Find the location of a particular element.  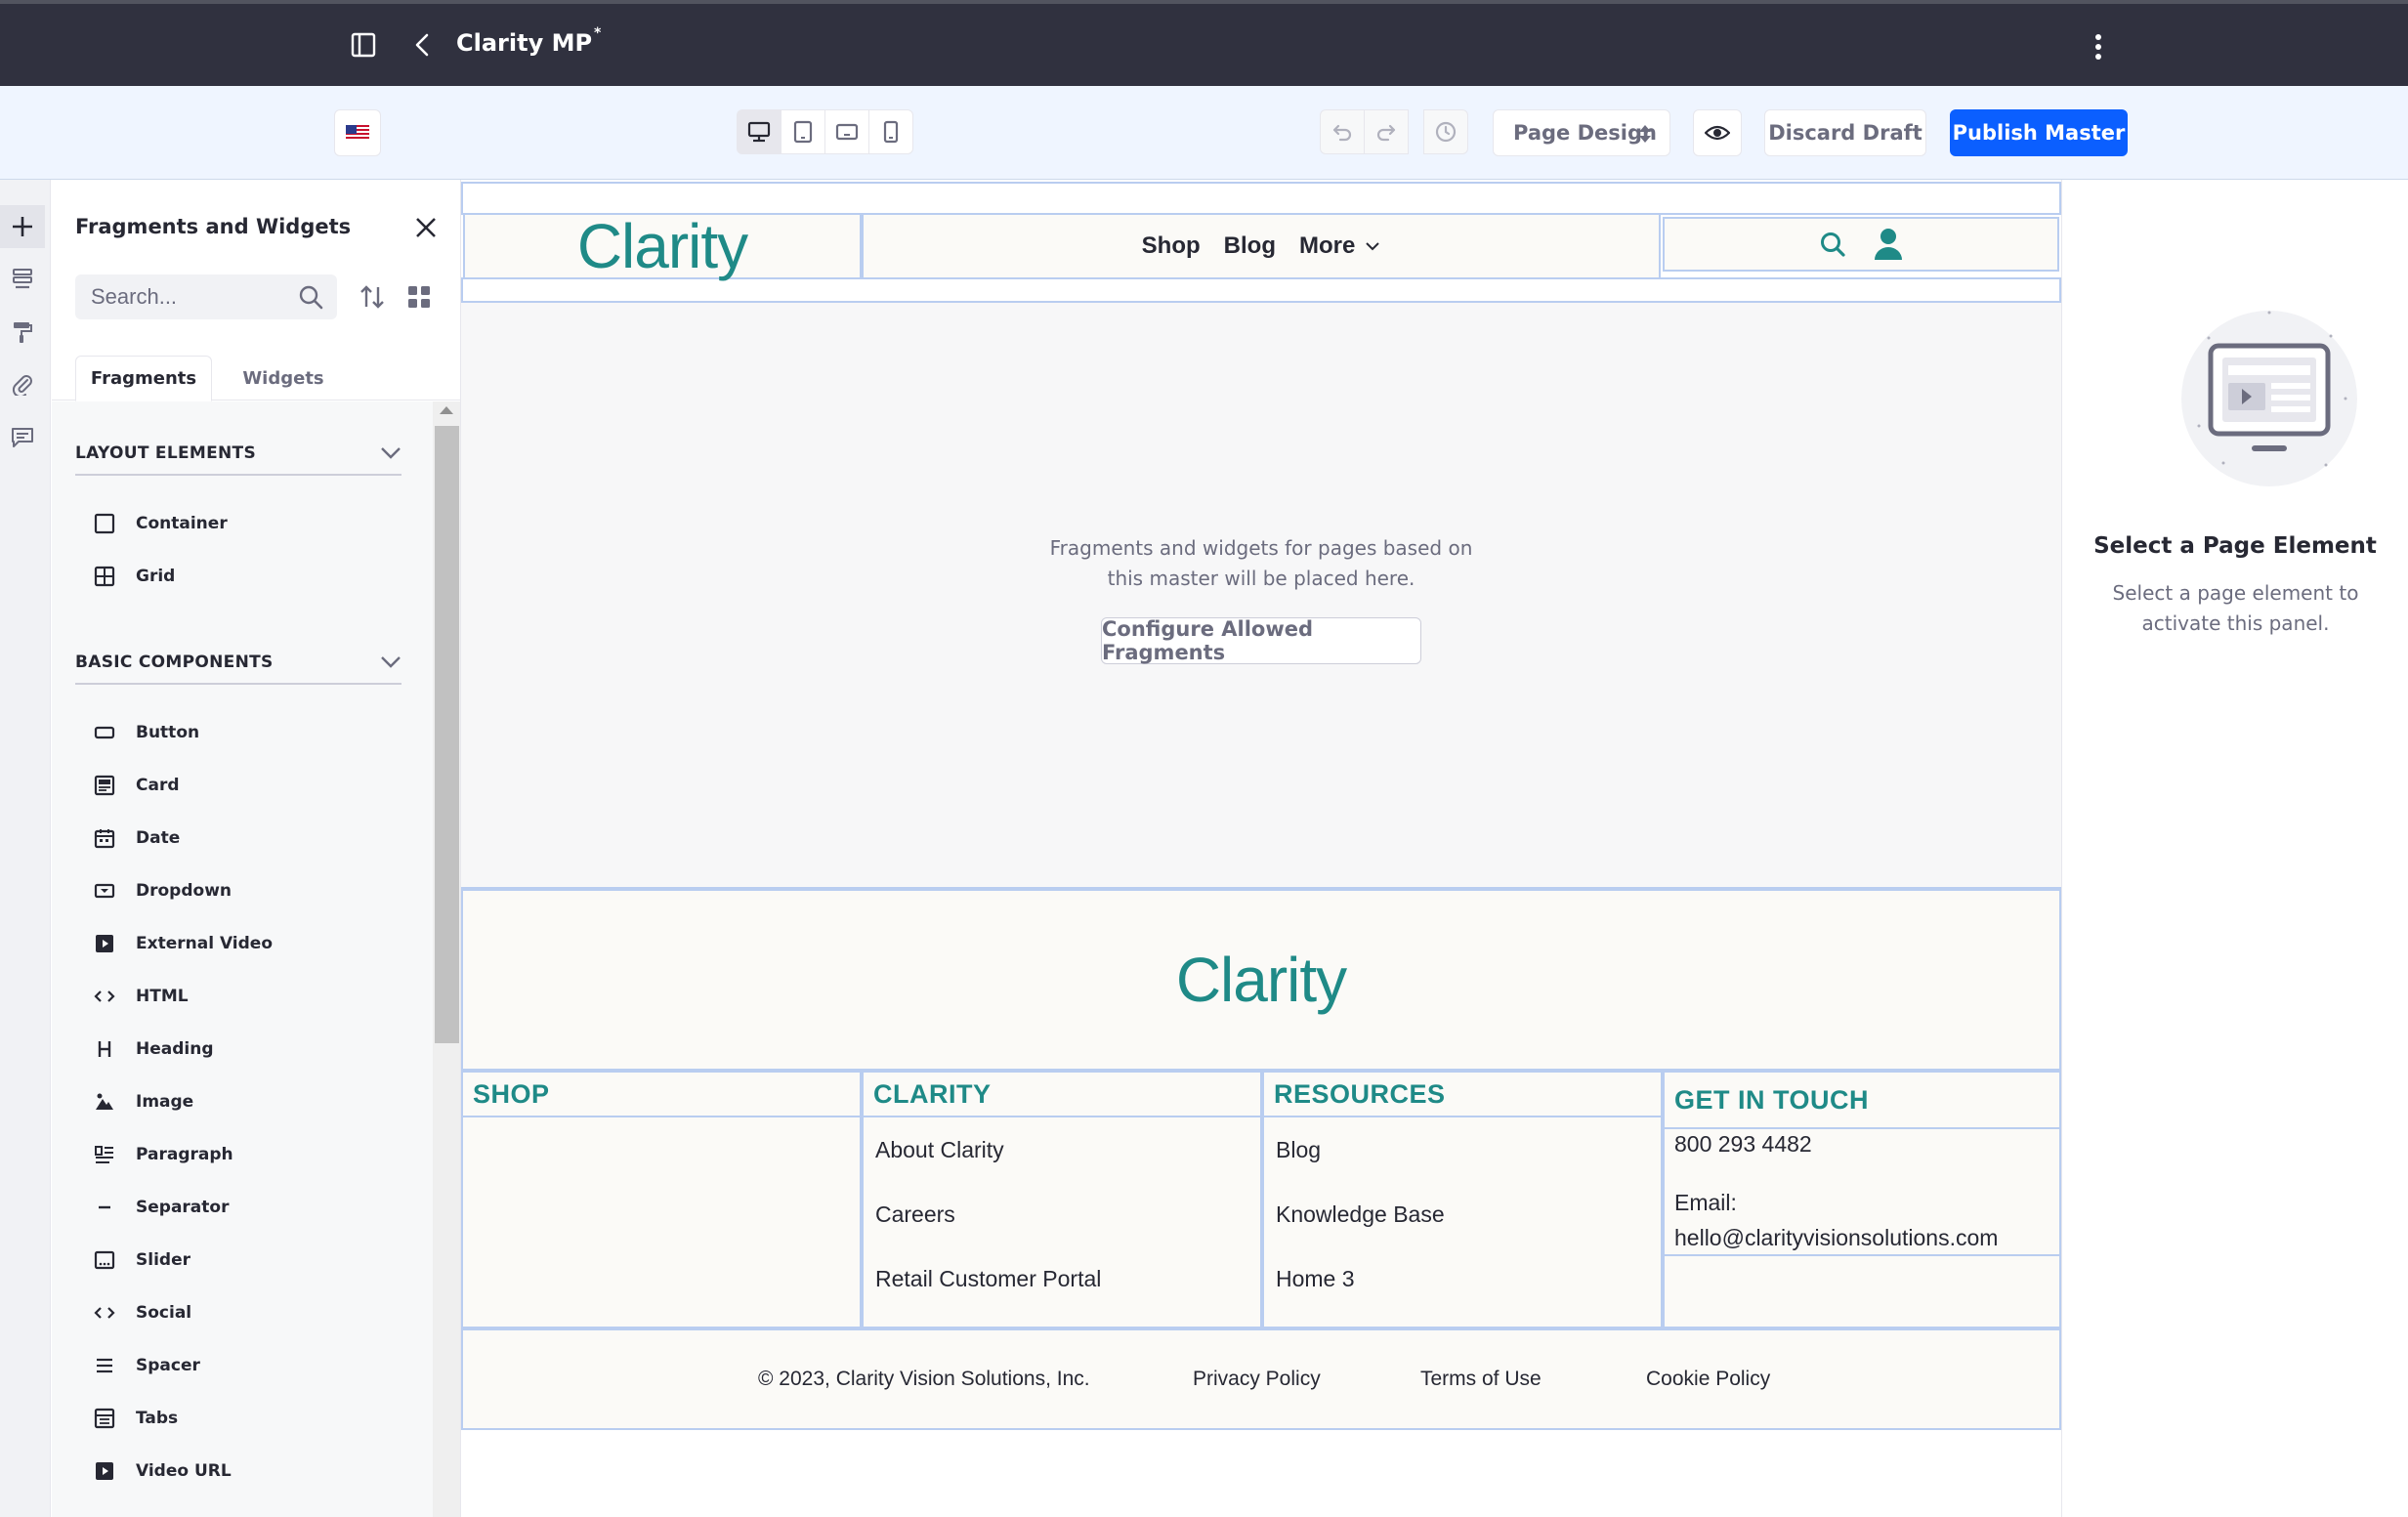

viewport-tablet-button is located at coordinates (803, 131).